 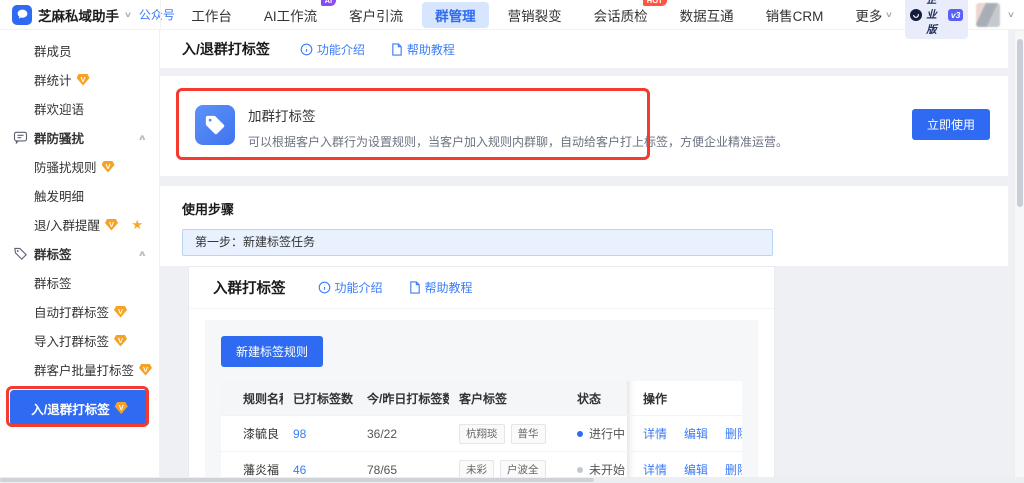 I want to click on nav-item-客户引流: 客户引流, so click(x=376, y=15).